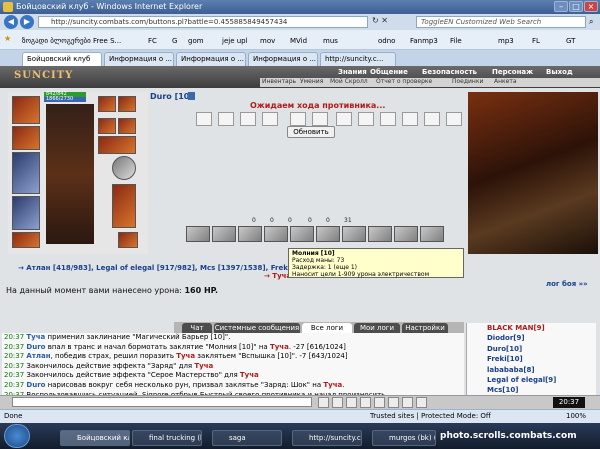 The height and width of the screenshot is (449, 600). What do you see at coordinates (541, 349) in the screenshot?
I see `player-list-item: Duro[10]` at bounding box center [541, 349].